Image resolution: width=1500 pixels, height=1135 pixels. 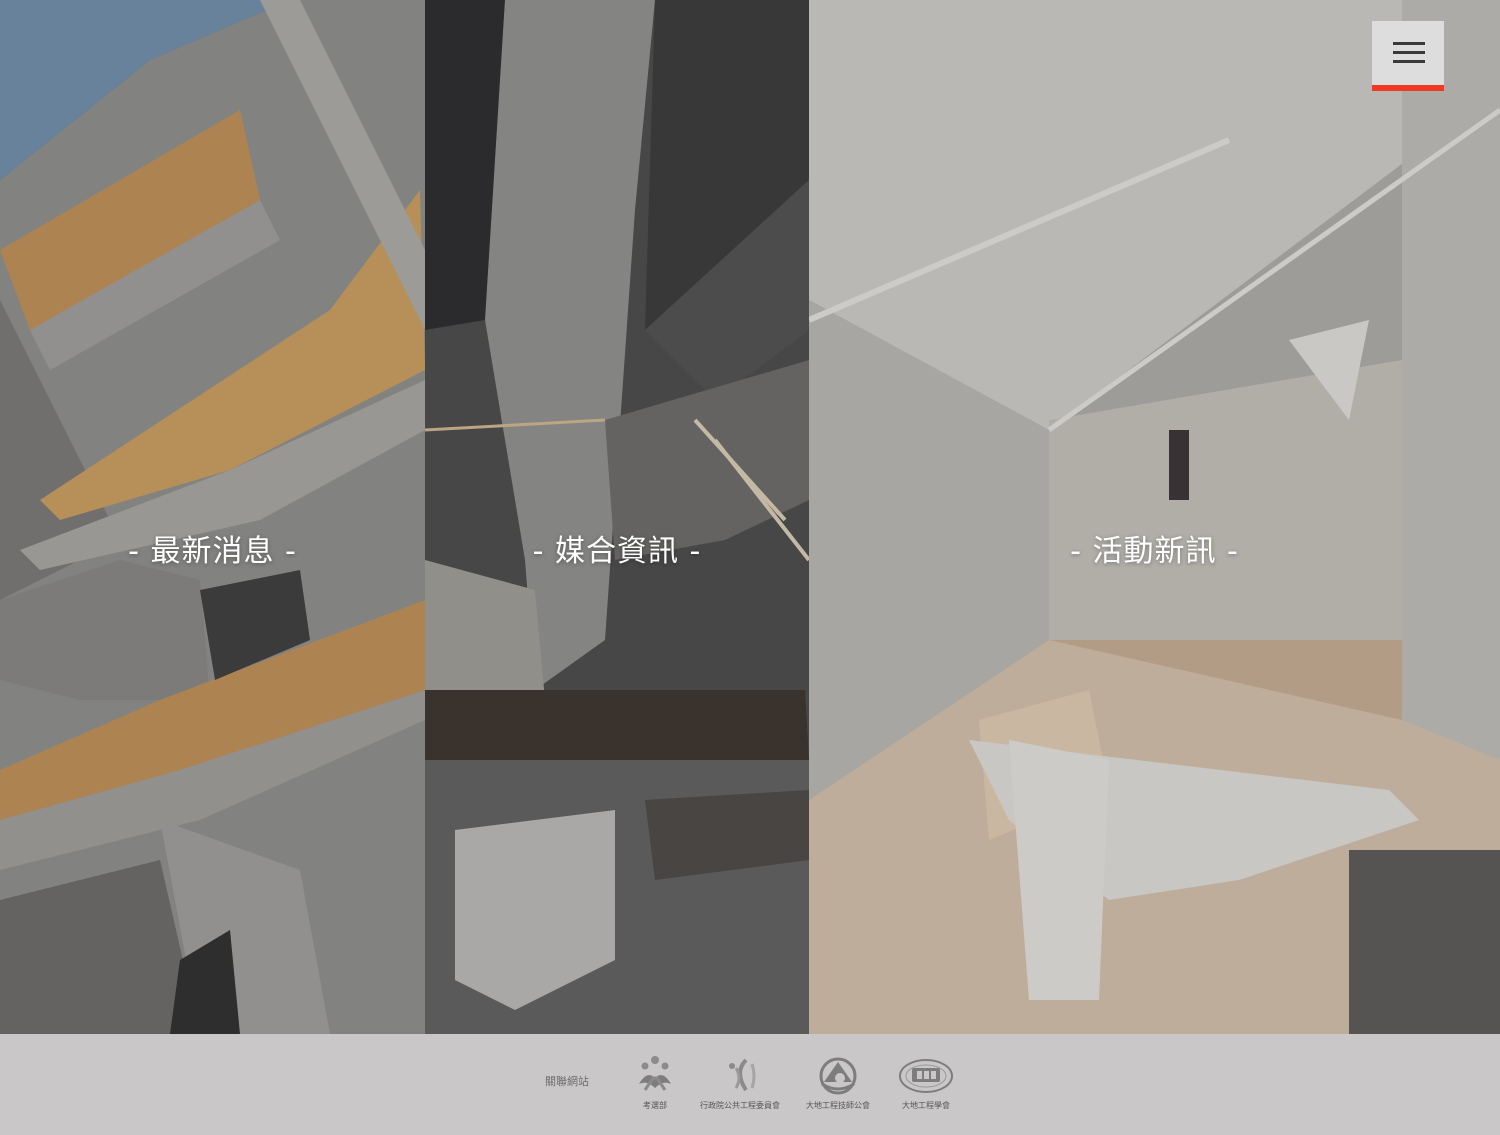 What do you see at coordinates (1409, 61) in the screenshot?
I see `menu-bar-bottom` at bounding box center [1409, 61].